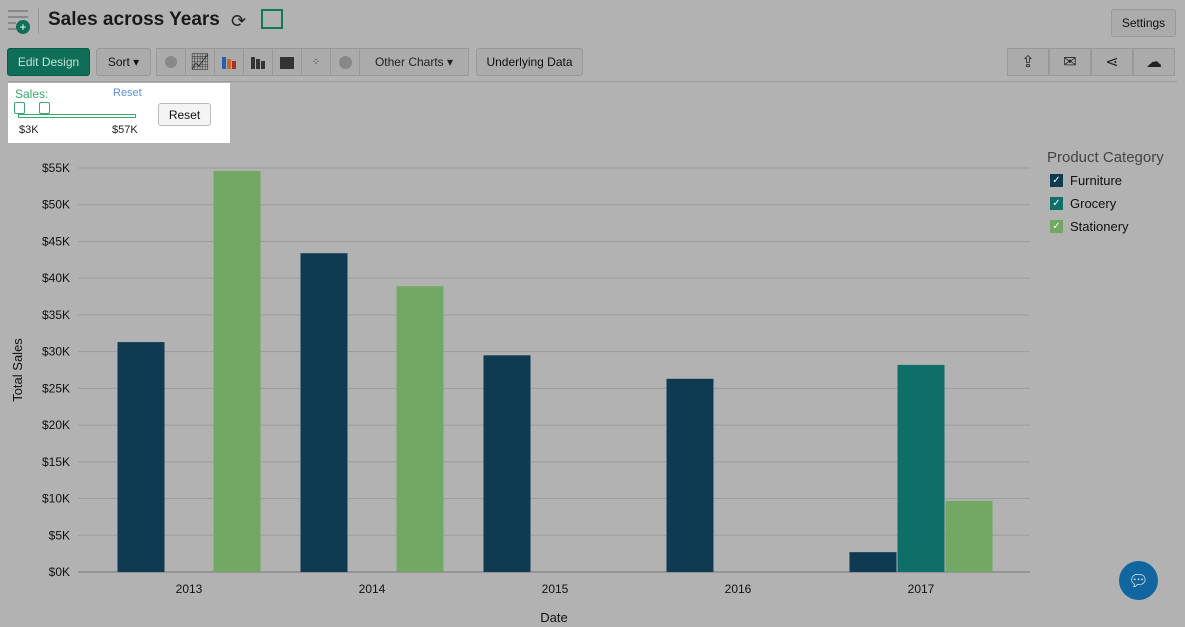  I want to click on line-chart-button: 📈︎, so click(200, 62).